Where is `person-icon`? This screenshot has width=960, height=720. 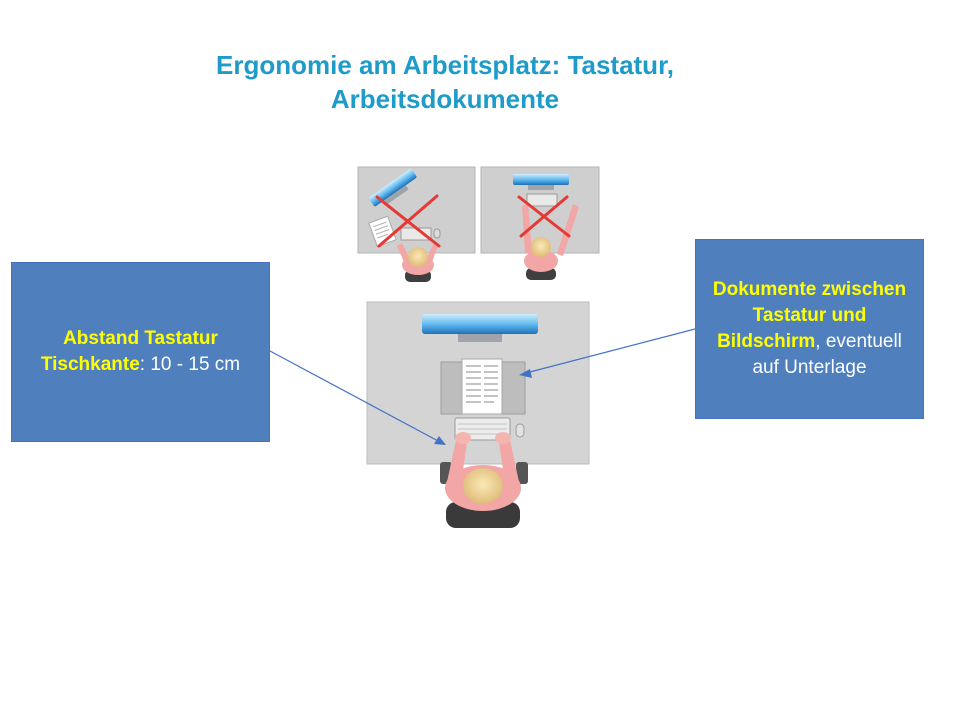
person-icon is located at coordinates (417, 262).